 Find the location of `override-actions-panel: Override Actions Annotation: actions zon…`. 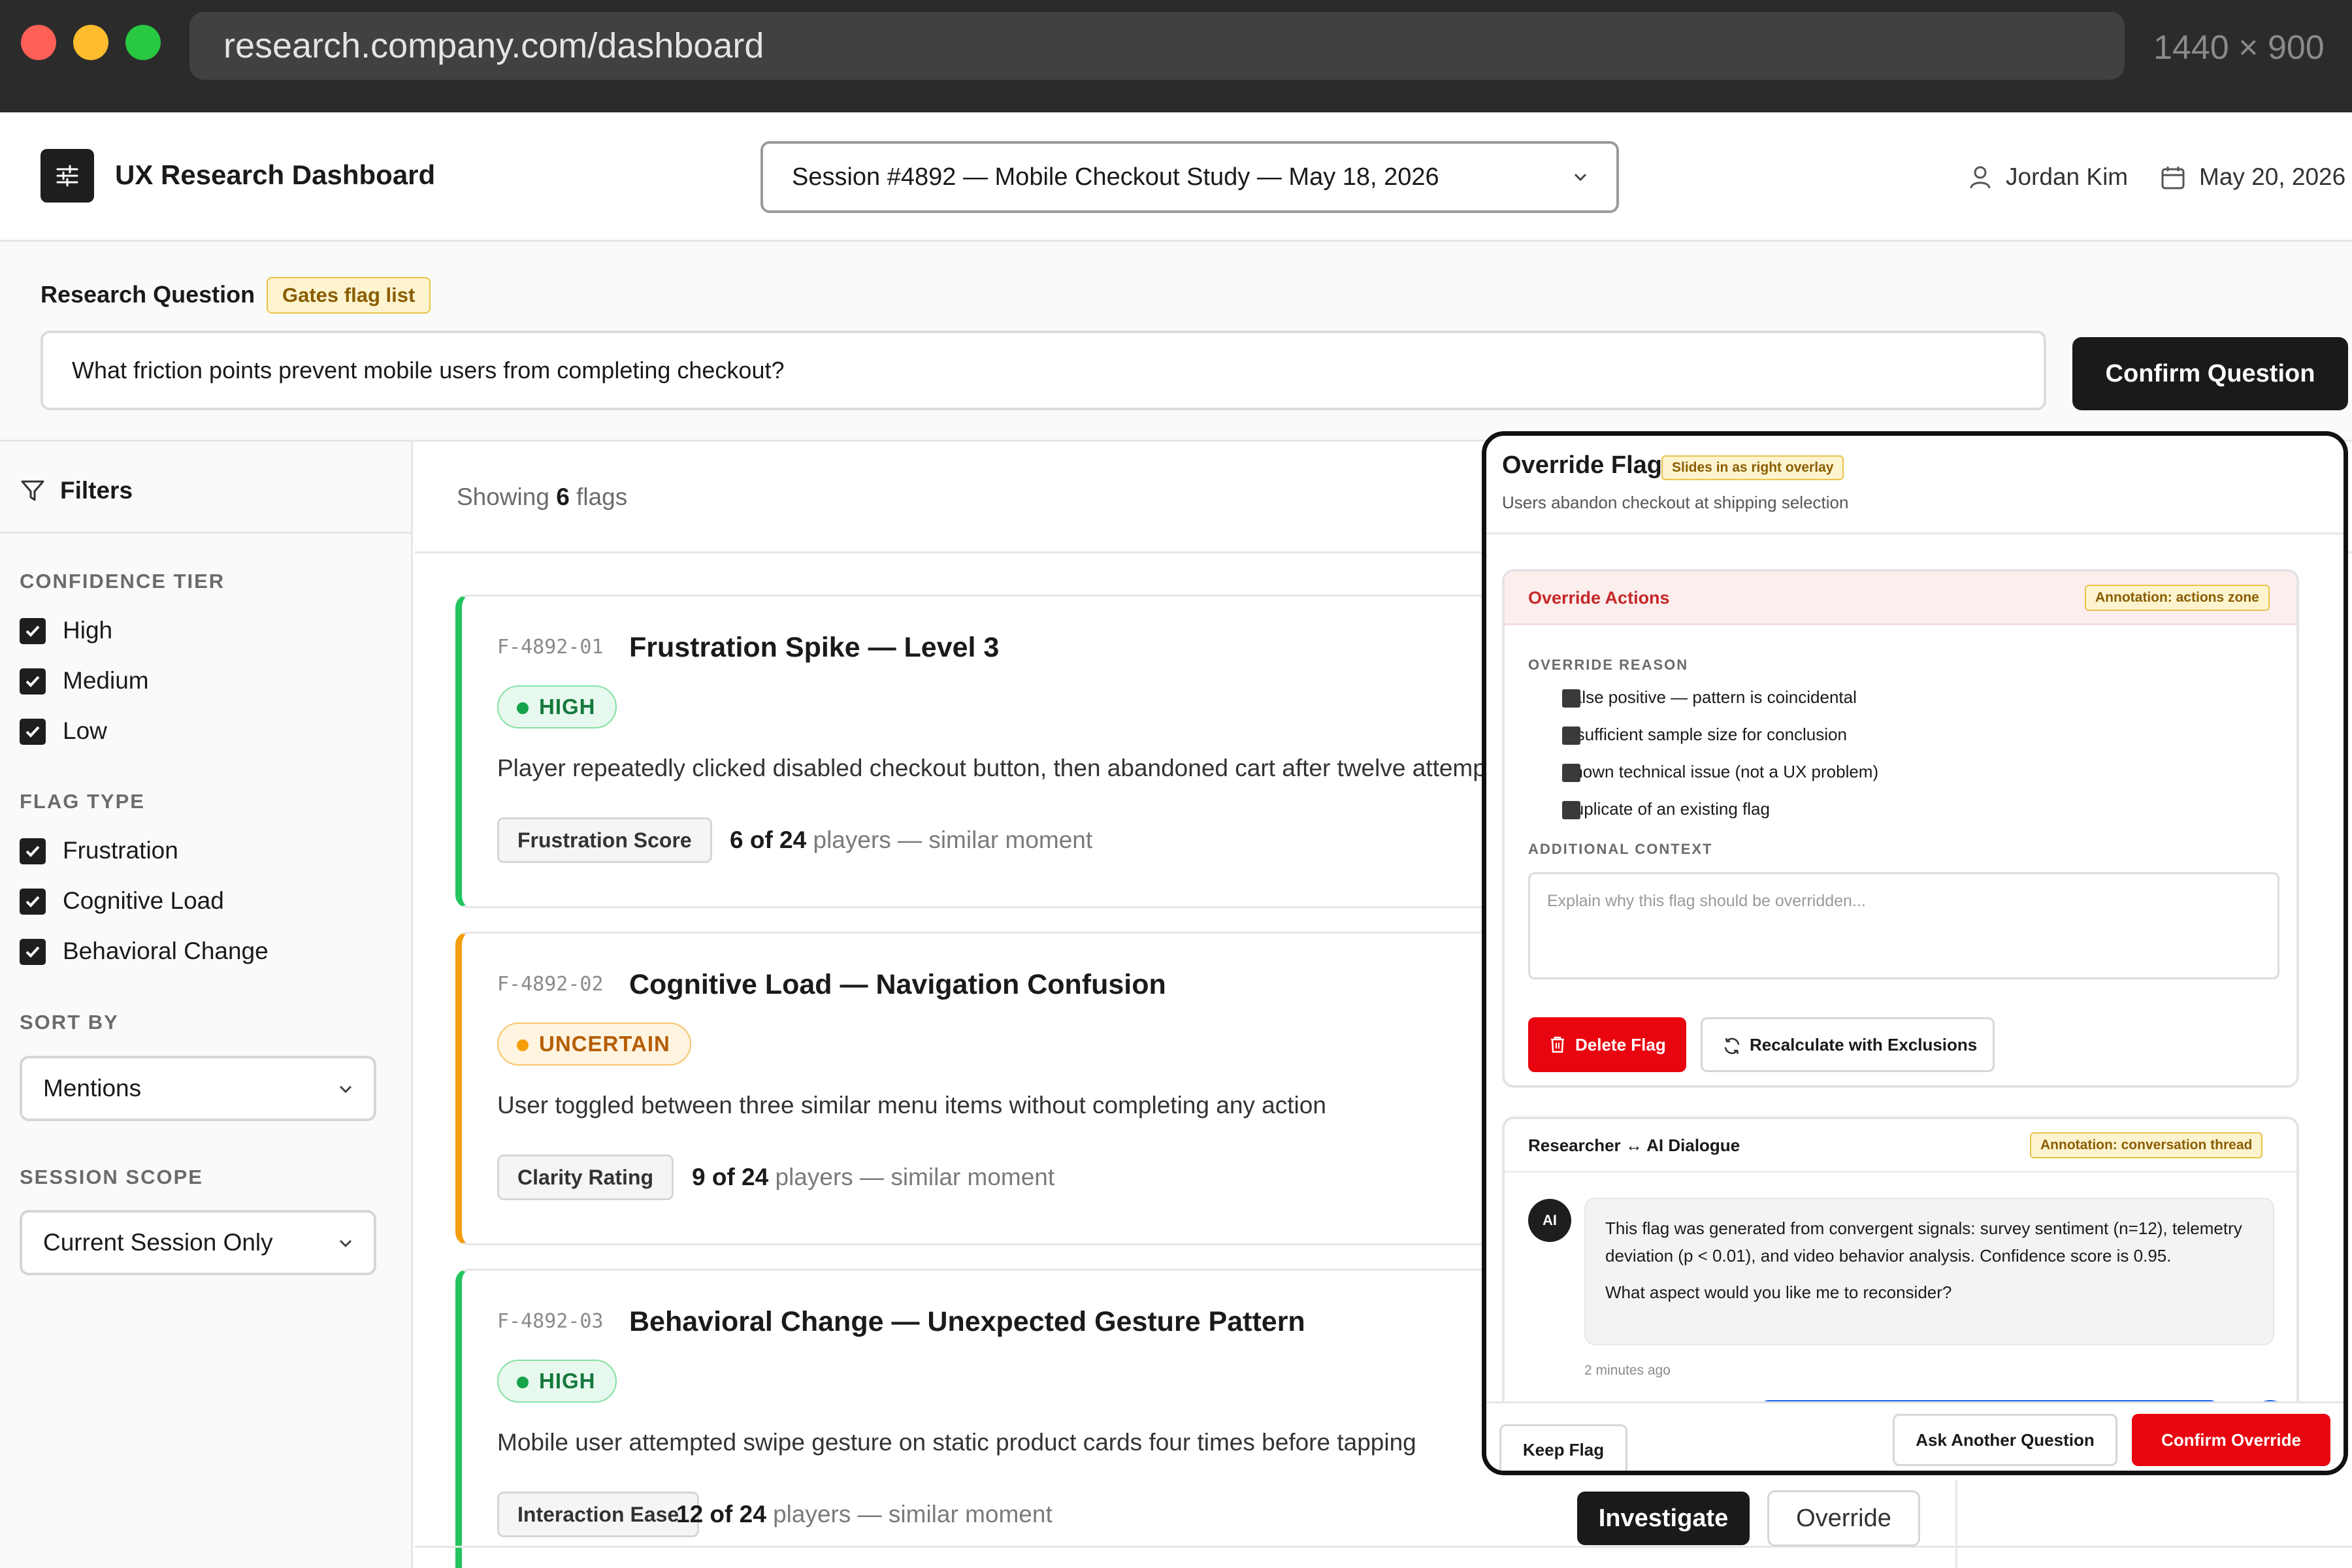

override-actions-panel: Override Actions Annotation: actions zon… is located at coordinates (1900, 828).